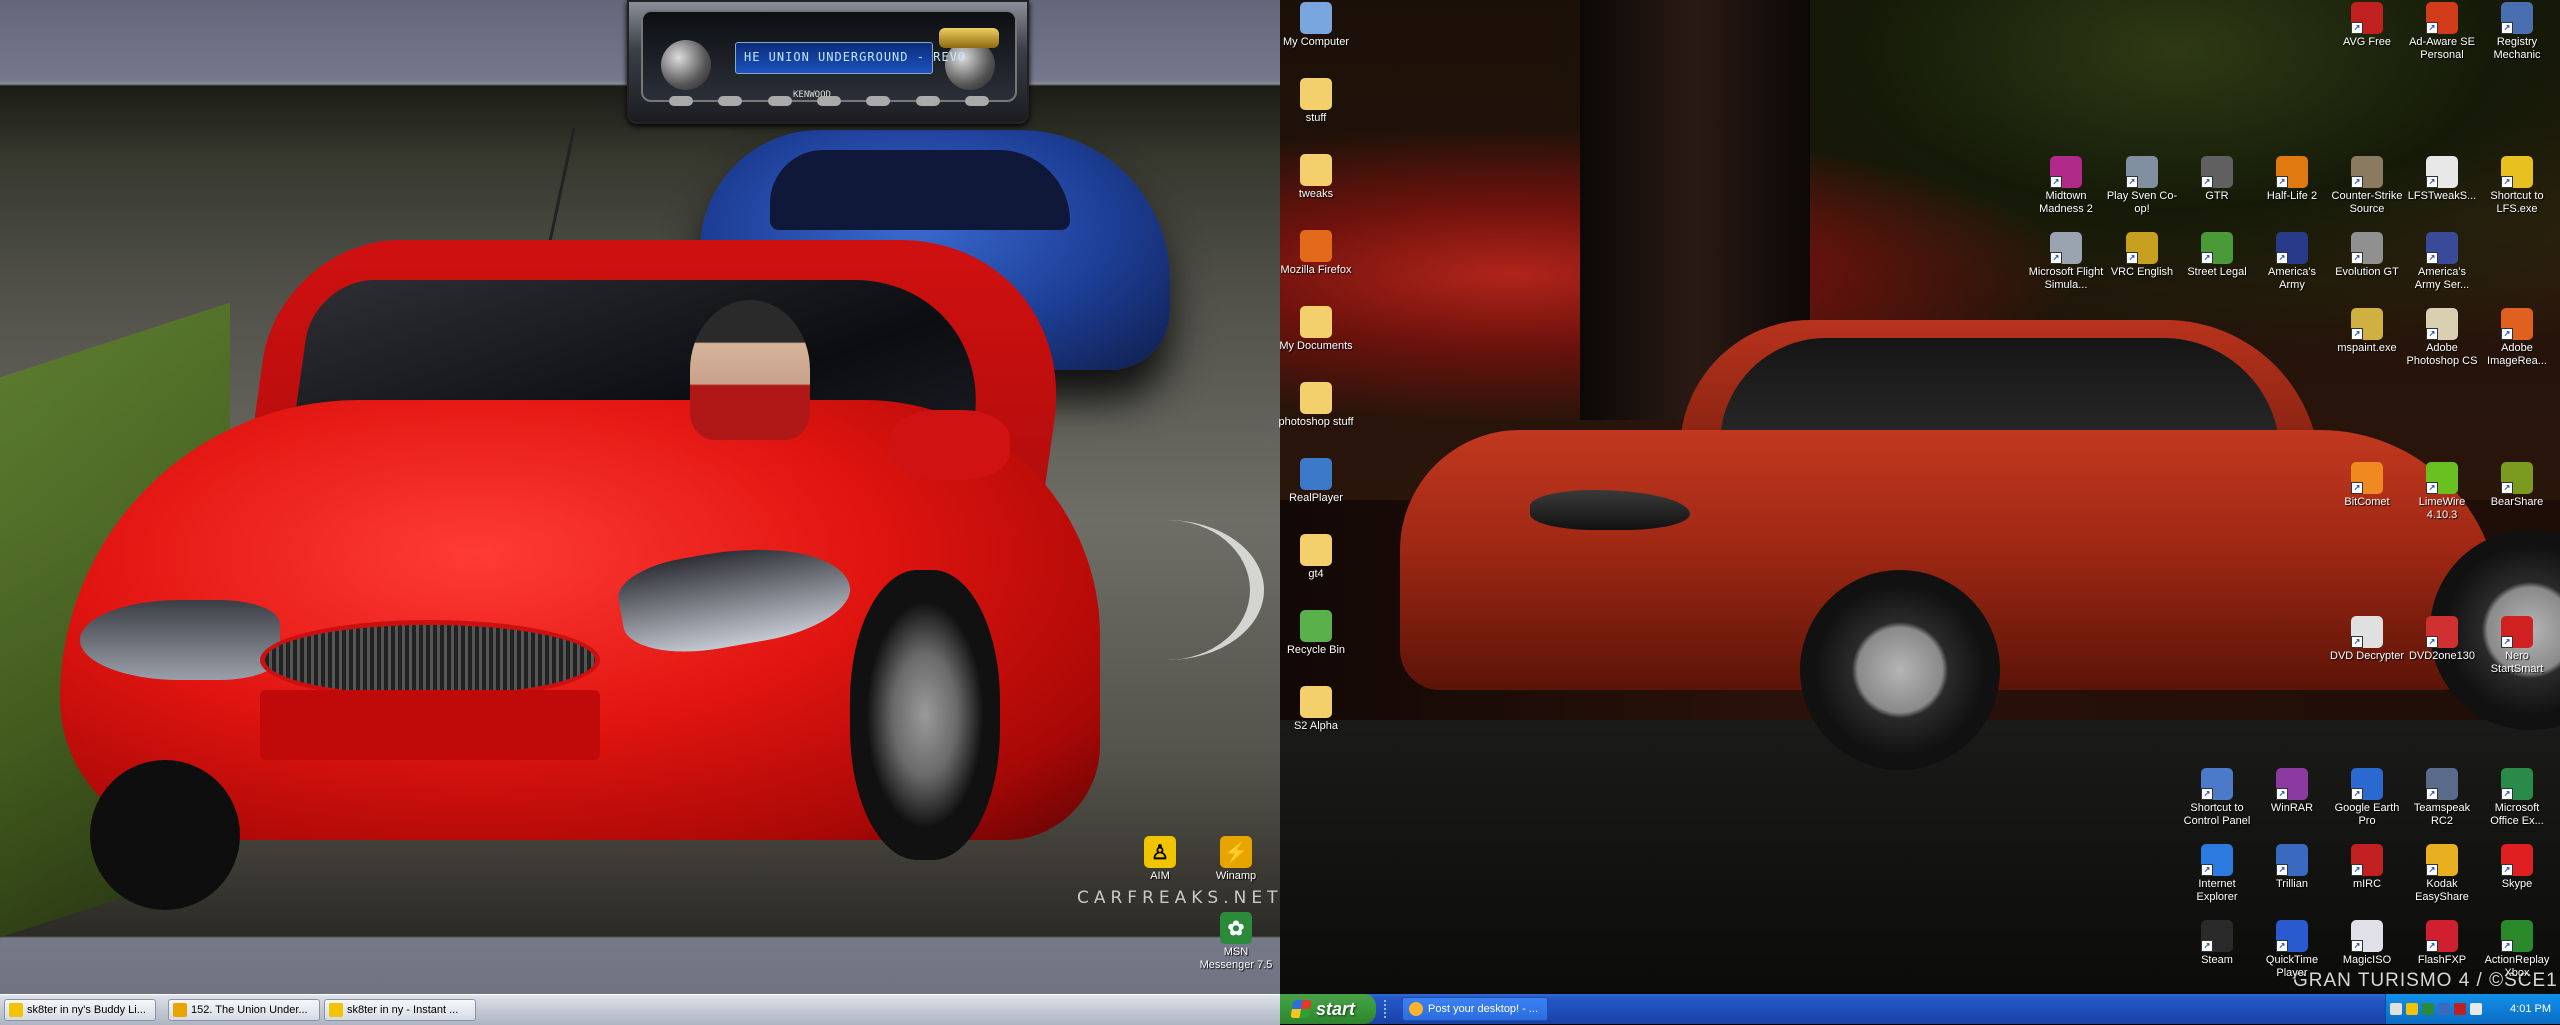 This screenshot has width=2560, height=1025. I want to click on desktop-icon: Mozilla Firefox, so click(1316, 253).